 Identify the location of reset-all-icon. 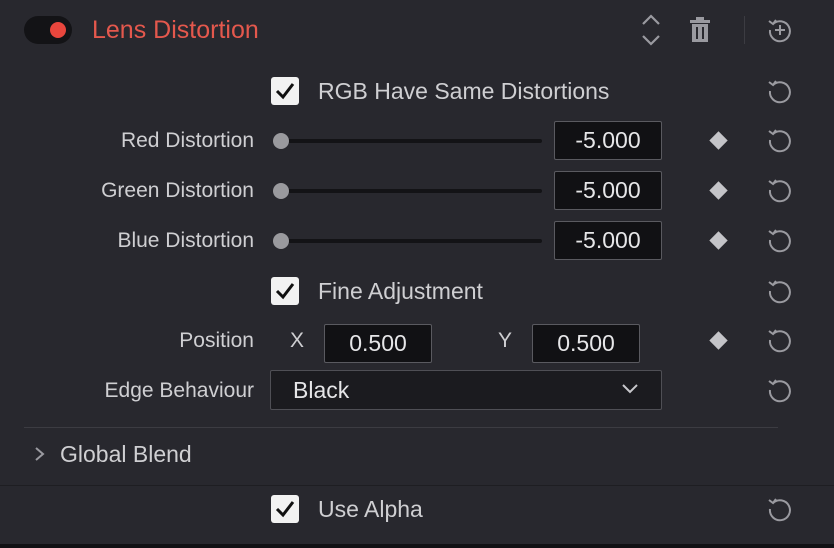
(780, 30).